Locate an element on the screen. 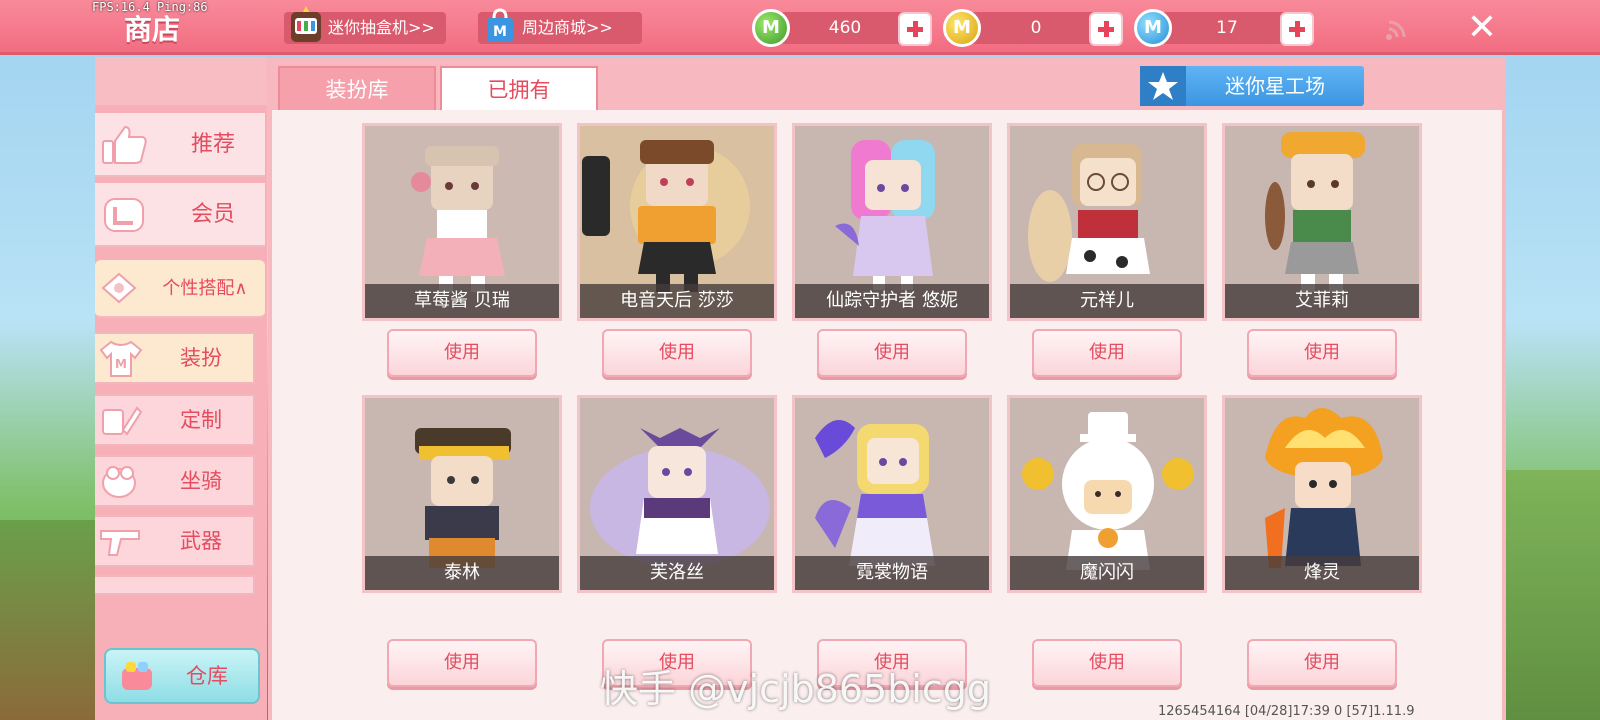  gacha-machine-icon is located at coordinates (306, 24).